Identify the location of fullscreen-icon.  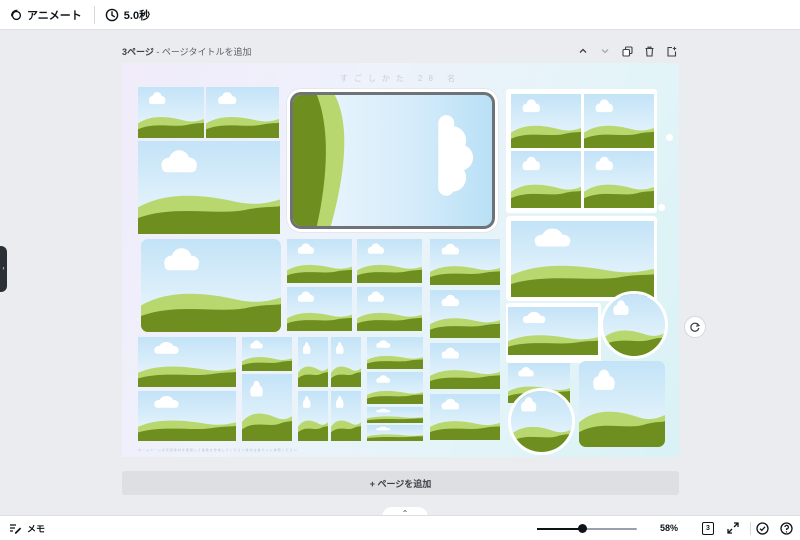
(733, 528).